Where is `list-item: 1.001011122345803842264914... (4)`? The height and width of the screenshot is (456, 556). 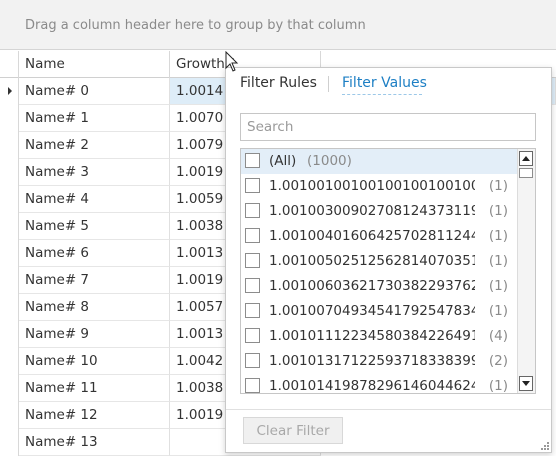 list-item: 1.001011122345803842264914... (4) is located at coordinates (379, 336).